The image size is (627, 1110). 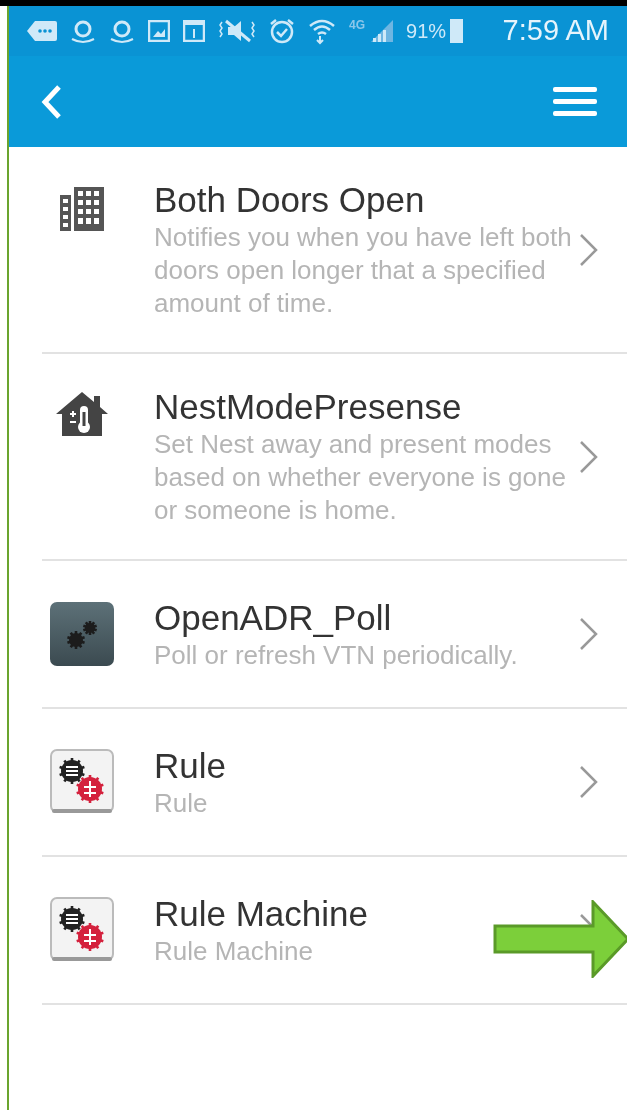 What do you see at coordinates (159, 31) in the screenshot?
I see `image-icon` at bounding box center [159, 31].